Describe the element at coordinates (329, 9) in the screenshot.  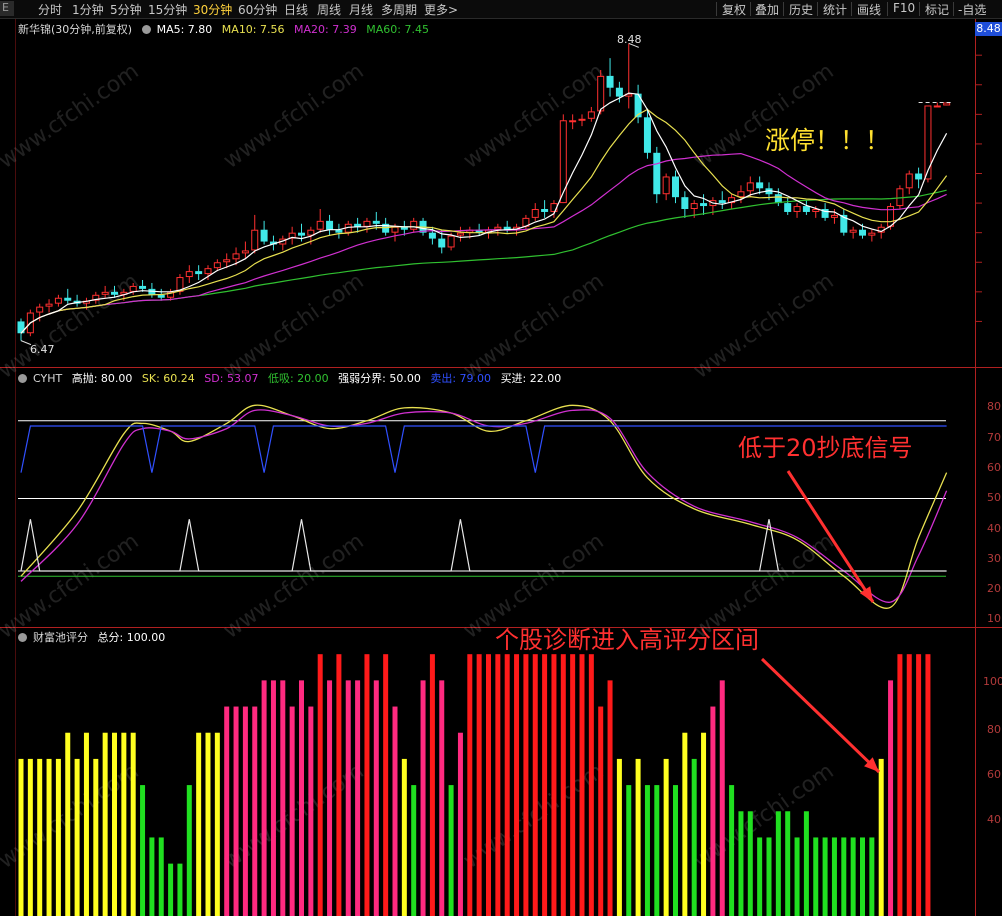
I see `tab-weekly: 周线` at that location.